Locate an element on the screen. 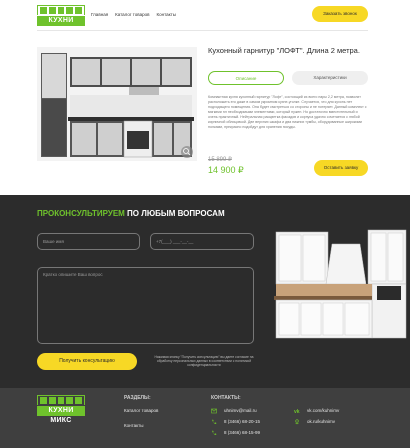  footer-link-contacts: Контакты is located at coordinates (133, 425).